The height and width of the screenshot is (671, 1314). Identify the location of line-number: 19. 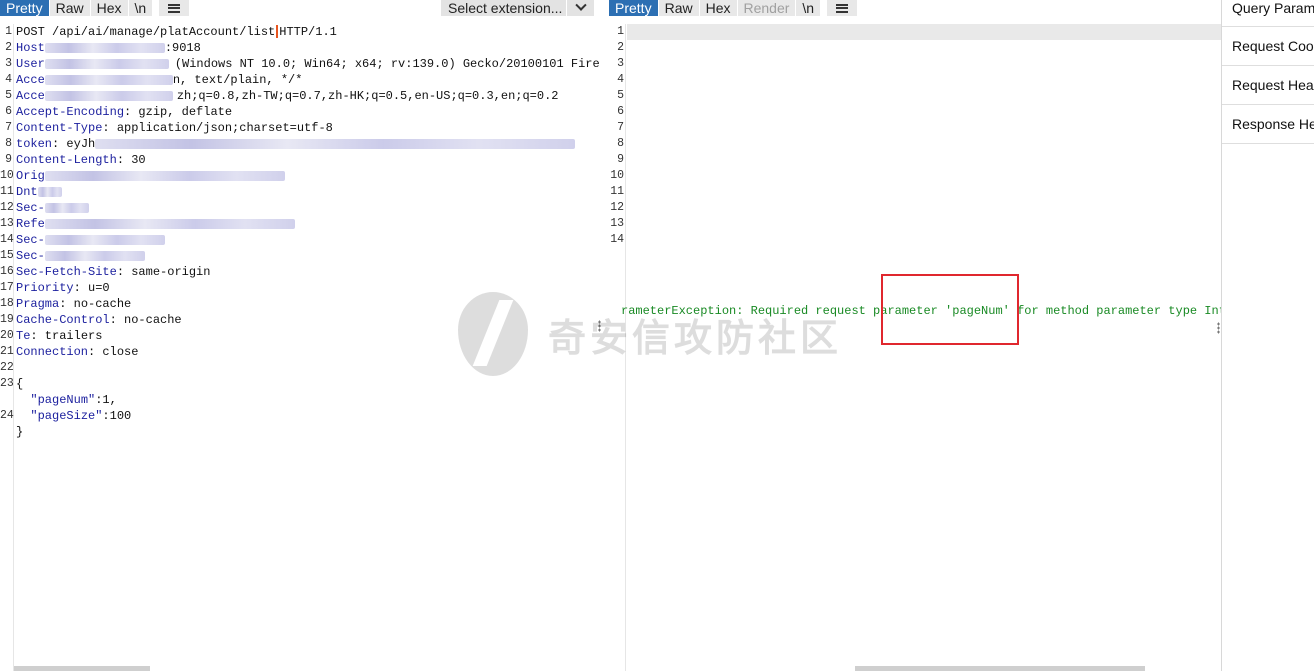
(7, 319).